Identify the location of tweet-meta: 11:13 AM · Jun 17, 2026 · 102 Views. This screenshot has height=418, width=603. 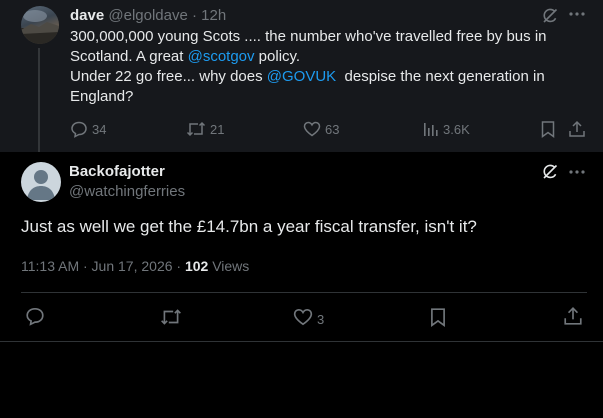
(135, 266).